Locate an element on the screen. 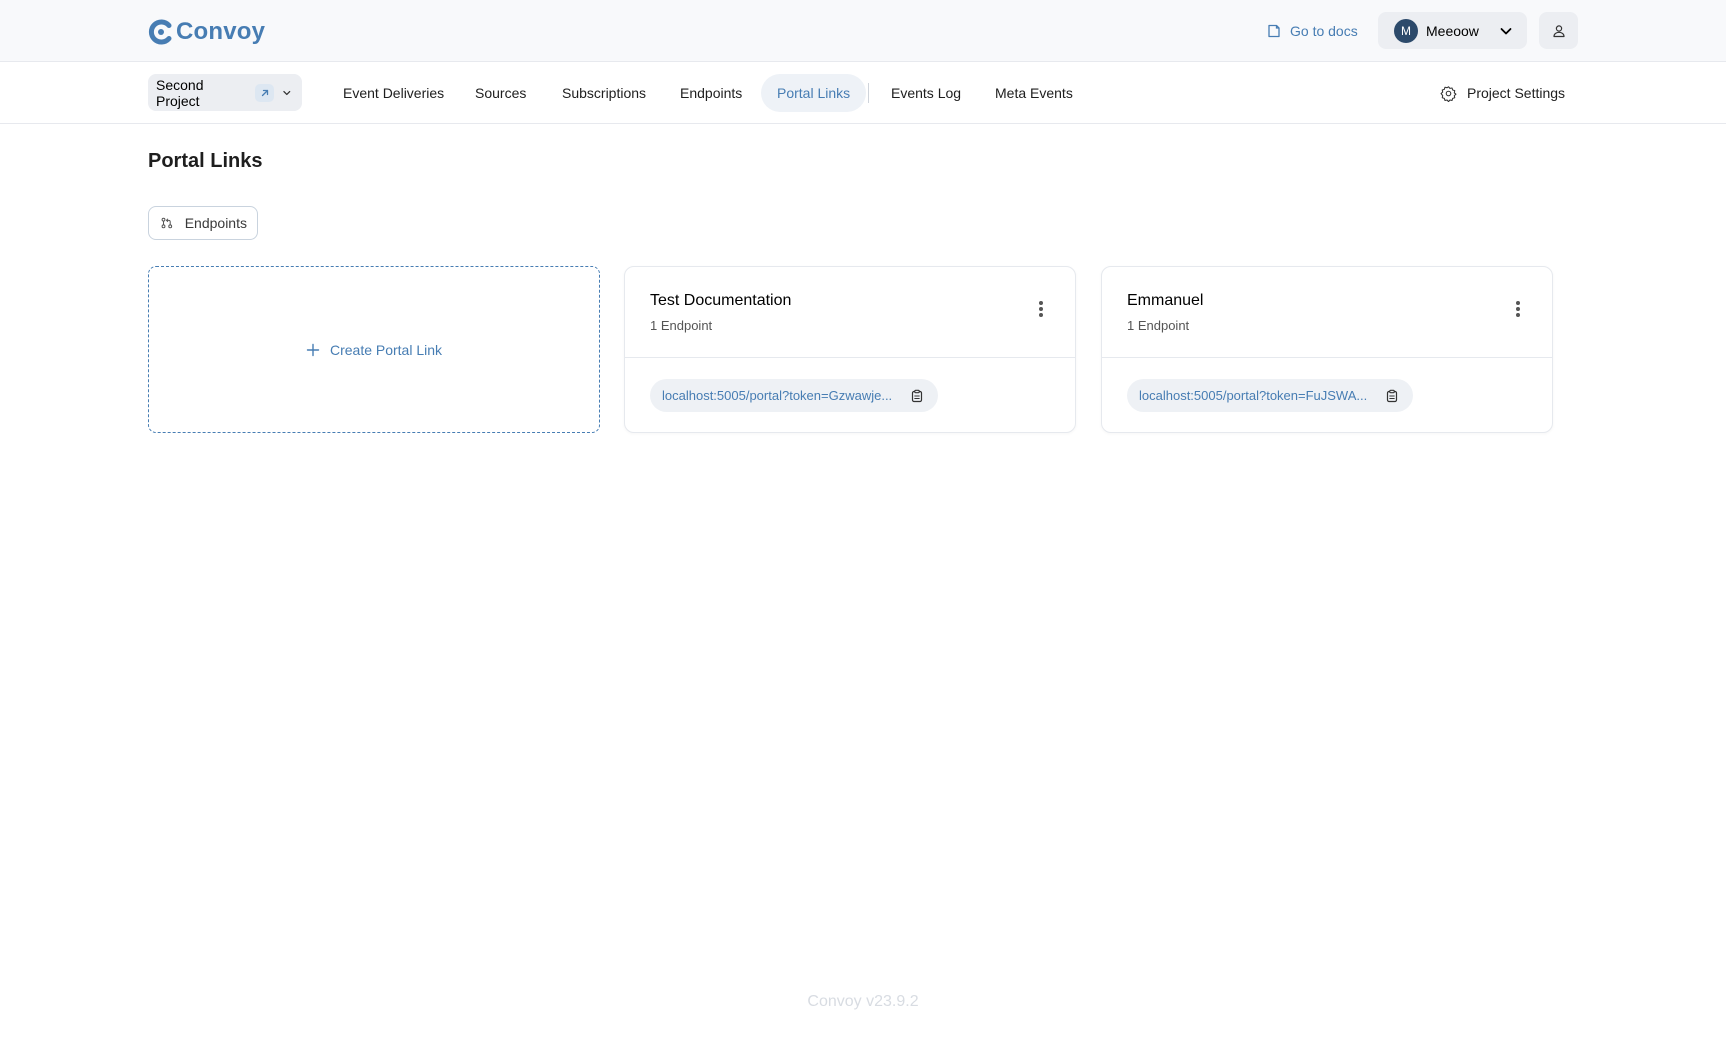 This screenshot has width=1726, height=1038. convoy-logo-icon is located at coordinates (160, 32).